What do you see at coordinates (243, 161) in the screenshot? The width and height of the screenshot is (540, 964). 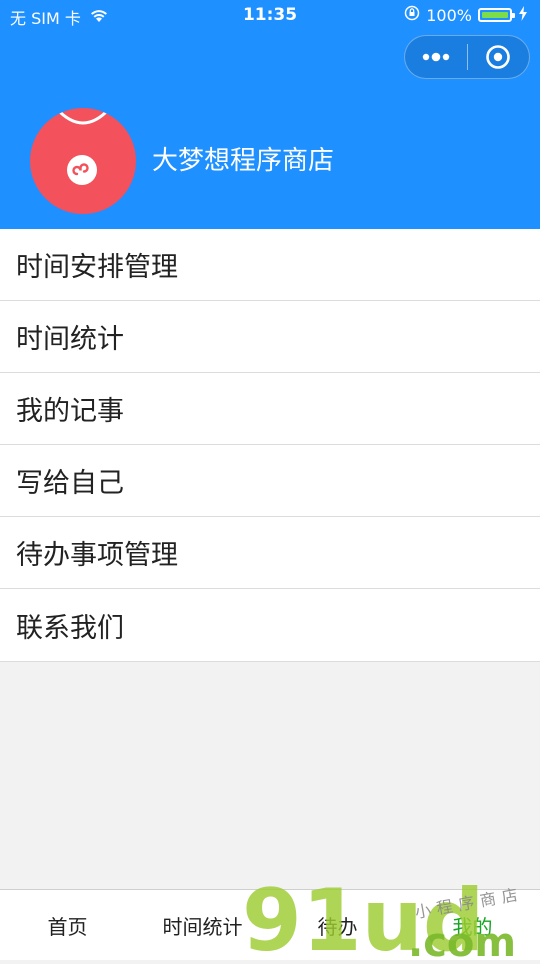 I see `shop-name: 大梦想程序商店` at bounding box center [243, 161].